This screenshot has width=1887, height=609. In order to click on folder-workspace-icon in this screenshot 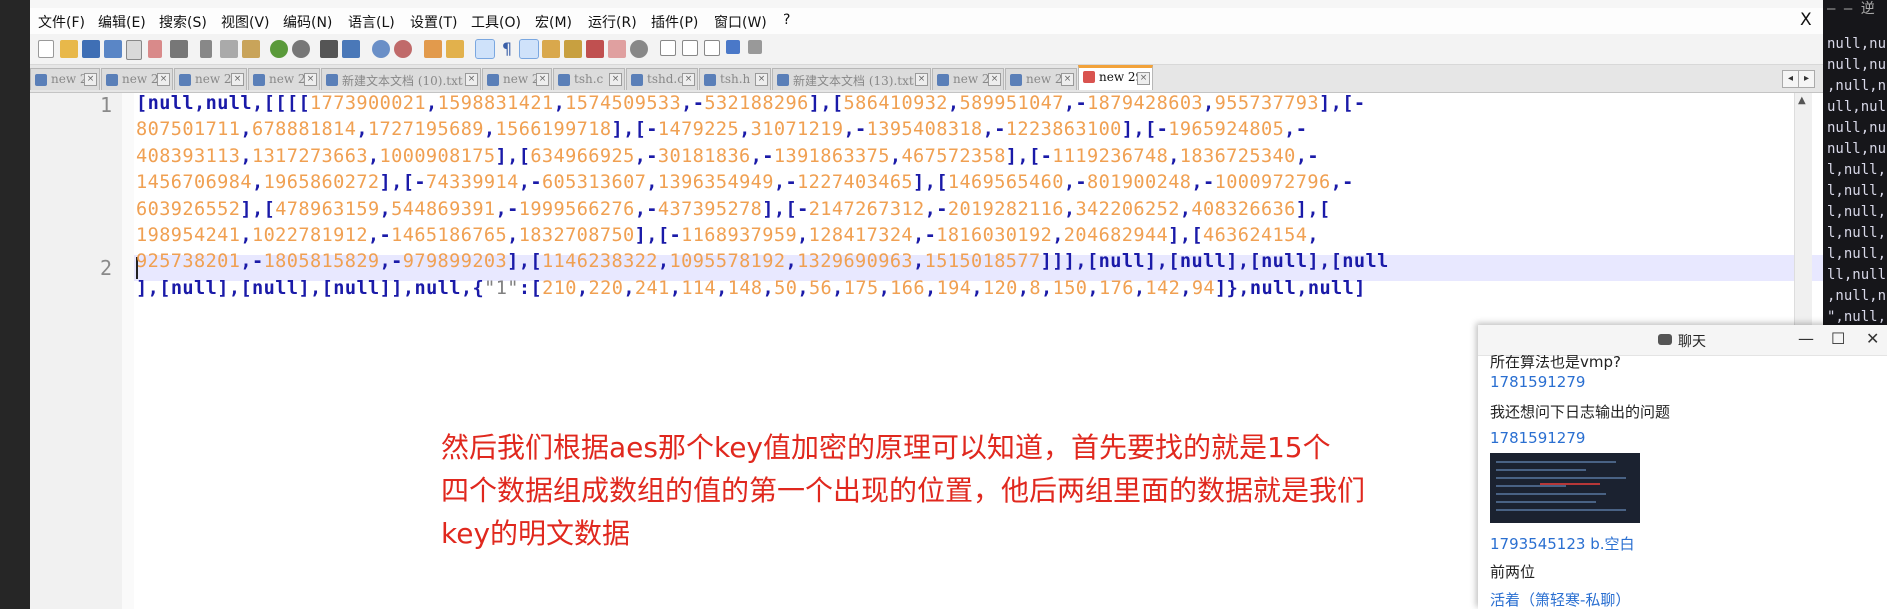, I will do `click(617, 49)`.